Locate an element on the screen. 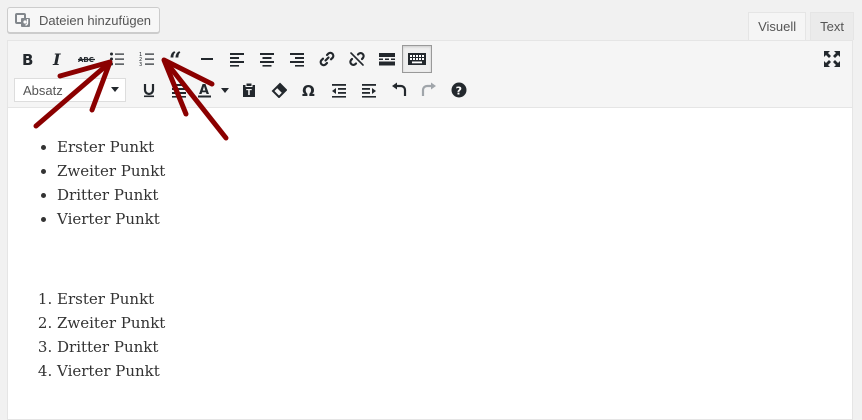  italic-button: I is located at coordinates (57, 59).